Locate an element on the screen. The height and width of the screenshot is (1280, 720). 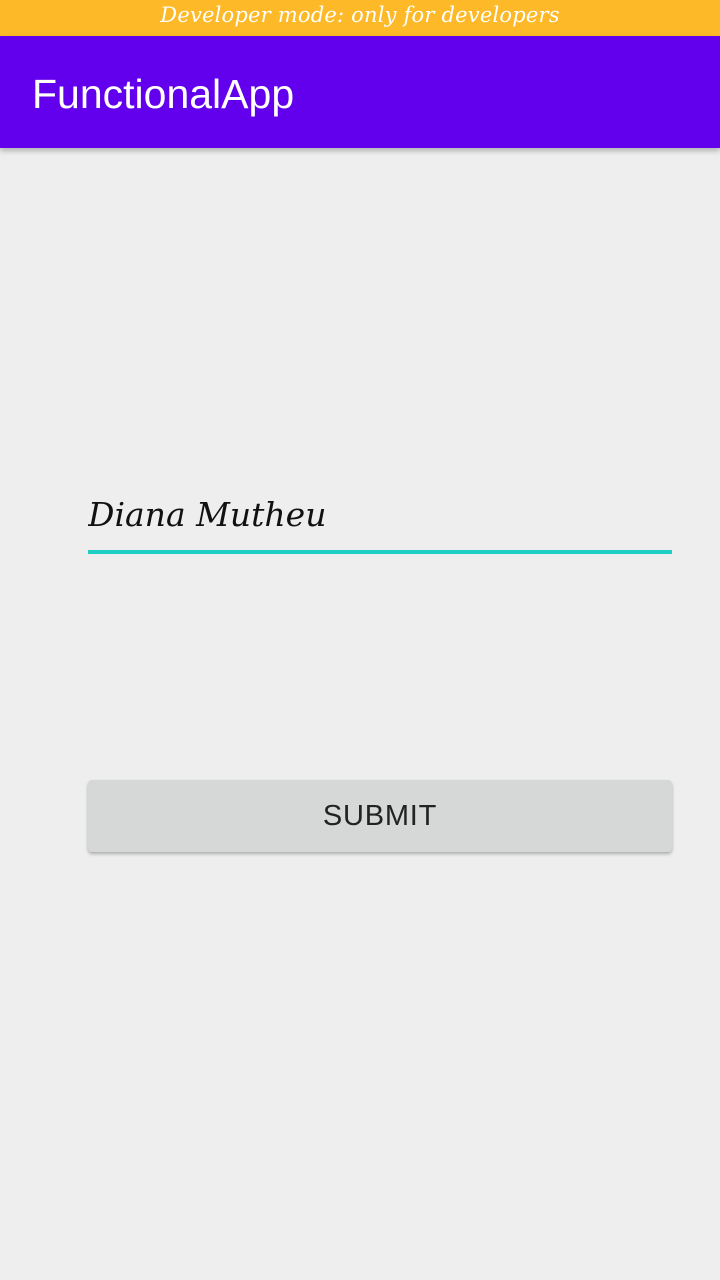
name-input is located at coordinates (380, 514).